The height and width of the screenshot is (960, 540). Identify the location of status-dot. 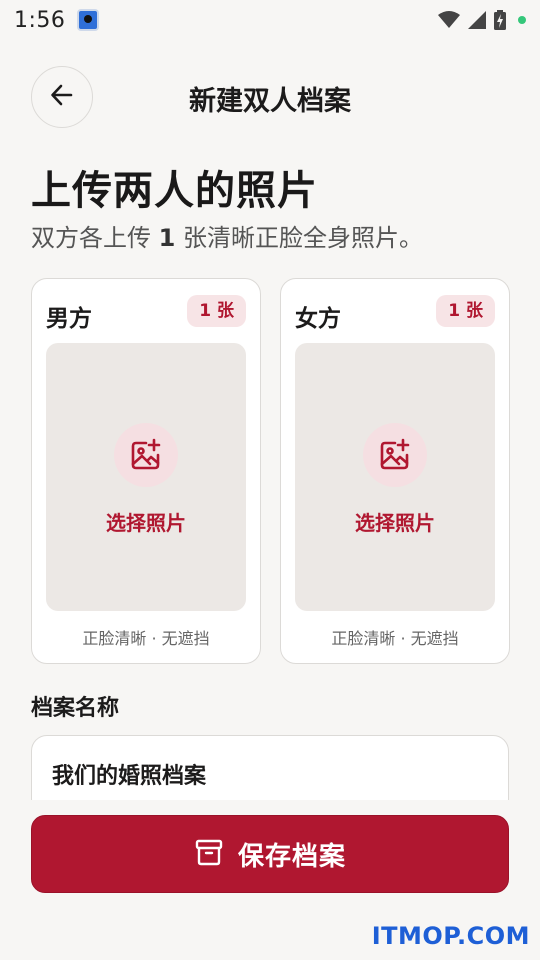
(522, 20).